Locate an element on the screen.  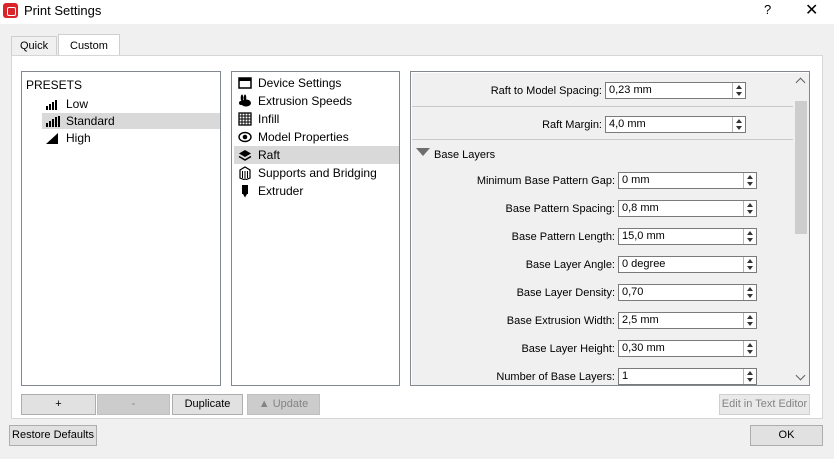
setting-label: Base Pattern Spacing: is located at coordinates (560, 209).